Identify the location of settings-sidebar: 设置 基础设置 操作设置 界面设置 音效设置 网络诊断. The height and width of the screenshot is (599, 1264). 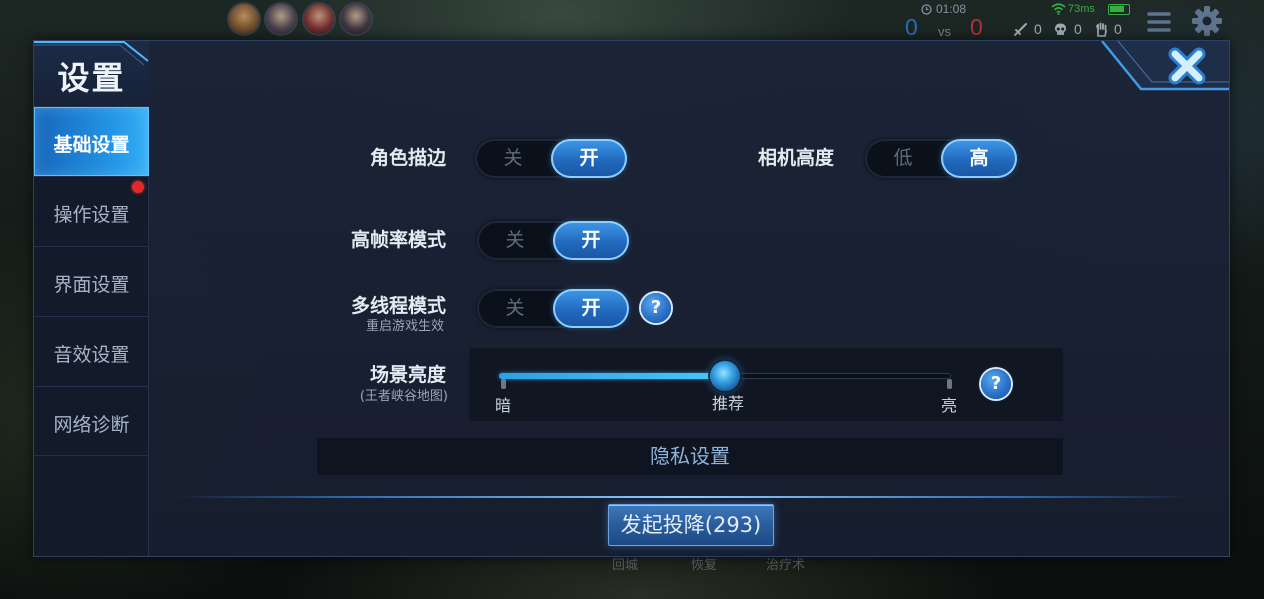
(91, 298).